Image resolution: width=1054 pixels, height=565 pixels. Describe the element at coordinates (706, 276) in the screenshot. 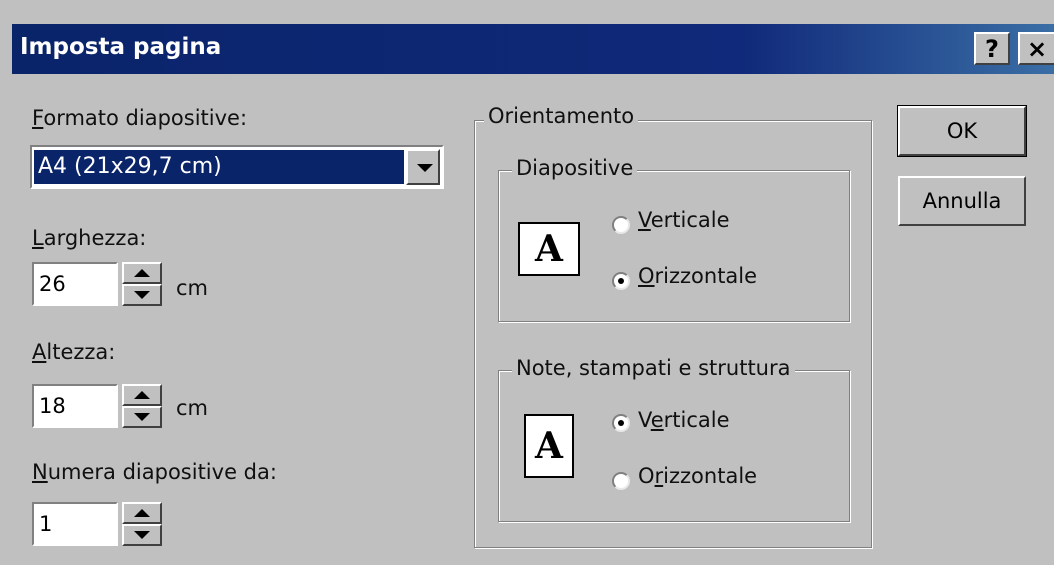

I see `slides-horizontal-rest: rizzontale` at that location.